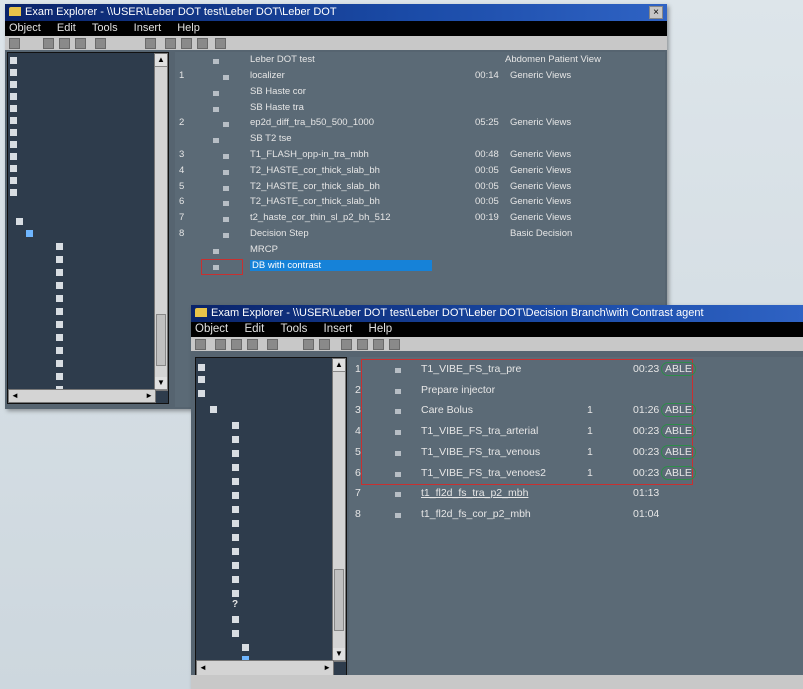 This screenshot has width=803, height=689. I want to click on table-row: SB Haste tra, so click(420, 110).